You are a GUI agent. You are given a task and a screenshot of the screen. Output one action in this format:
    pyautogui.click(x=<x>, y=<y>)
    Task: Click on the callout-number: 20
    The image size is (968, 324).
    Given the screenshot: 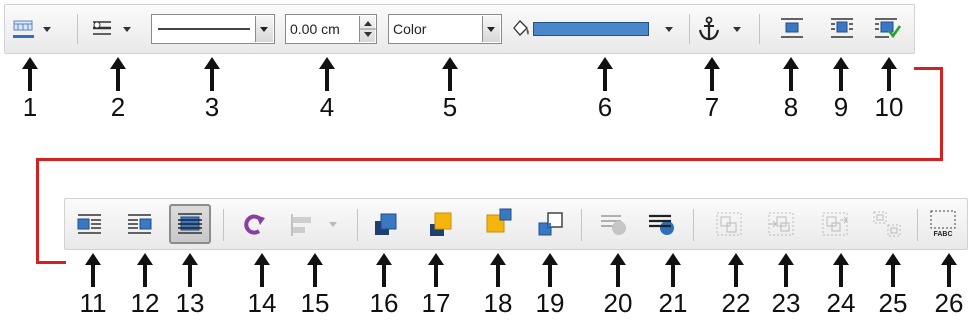 What is the action you would take?
    pyautogui.click(x=618, y=303)
    